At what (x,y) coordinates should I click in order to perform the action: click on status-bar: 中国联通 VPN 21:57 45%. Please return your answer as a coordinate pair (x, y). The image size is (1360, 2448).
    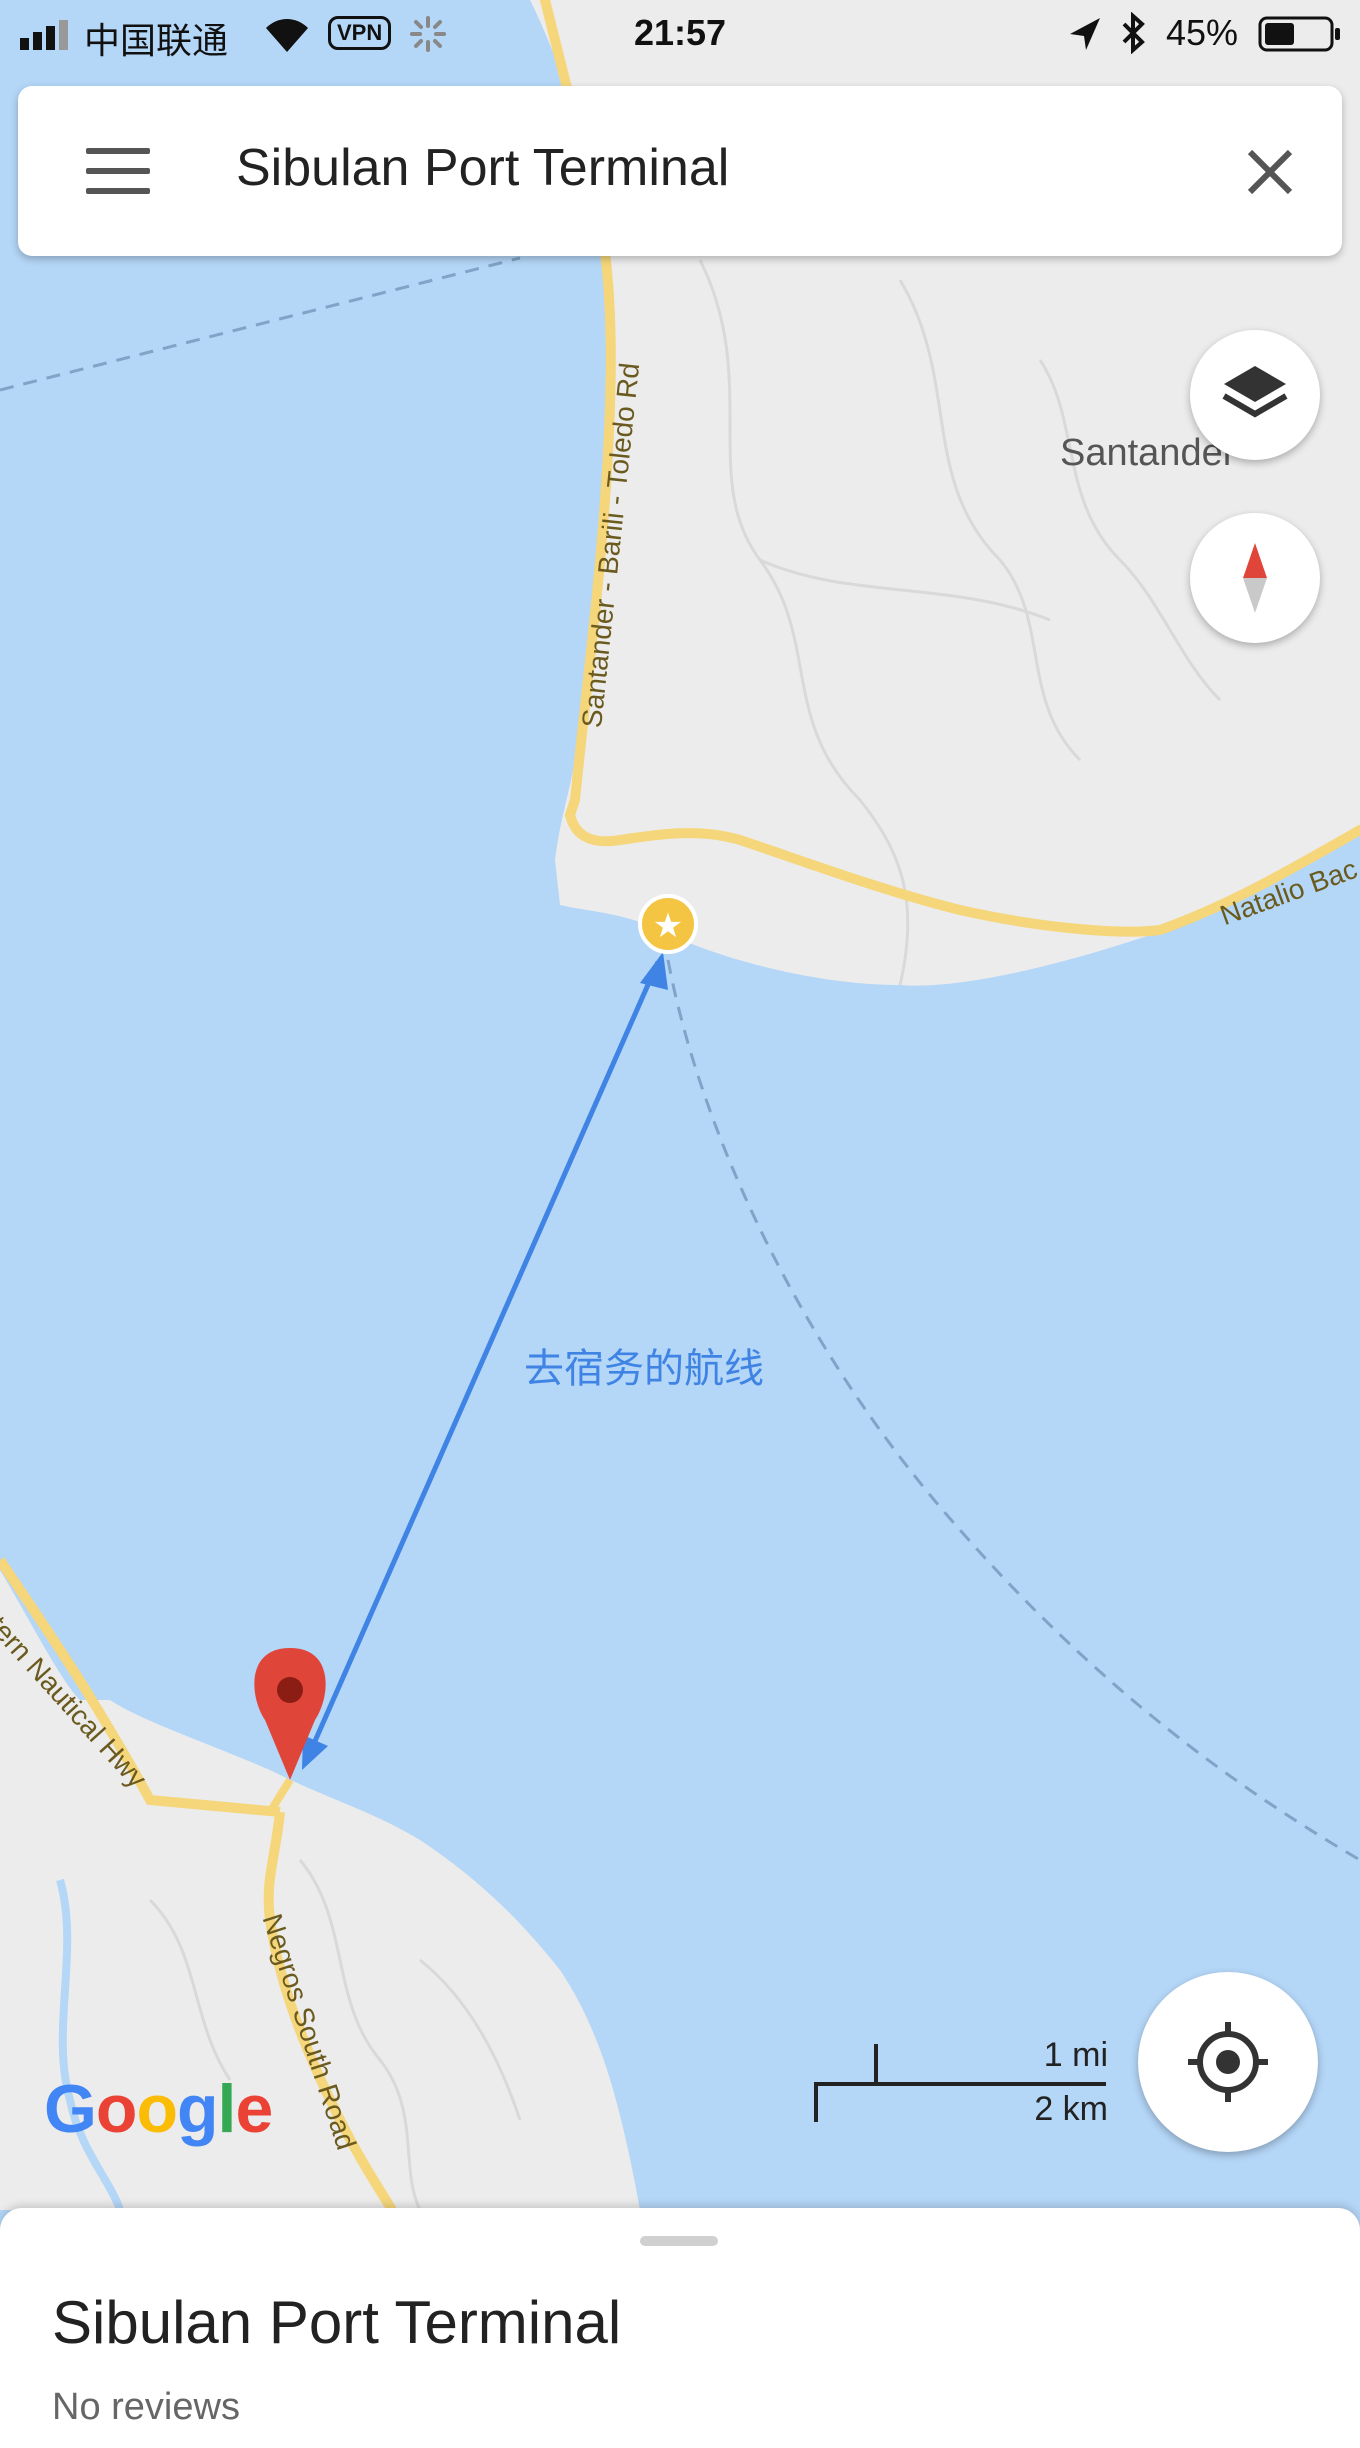
    Looking at the image, I should click on (680, 35).